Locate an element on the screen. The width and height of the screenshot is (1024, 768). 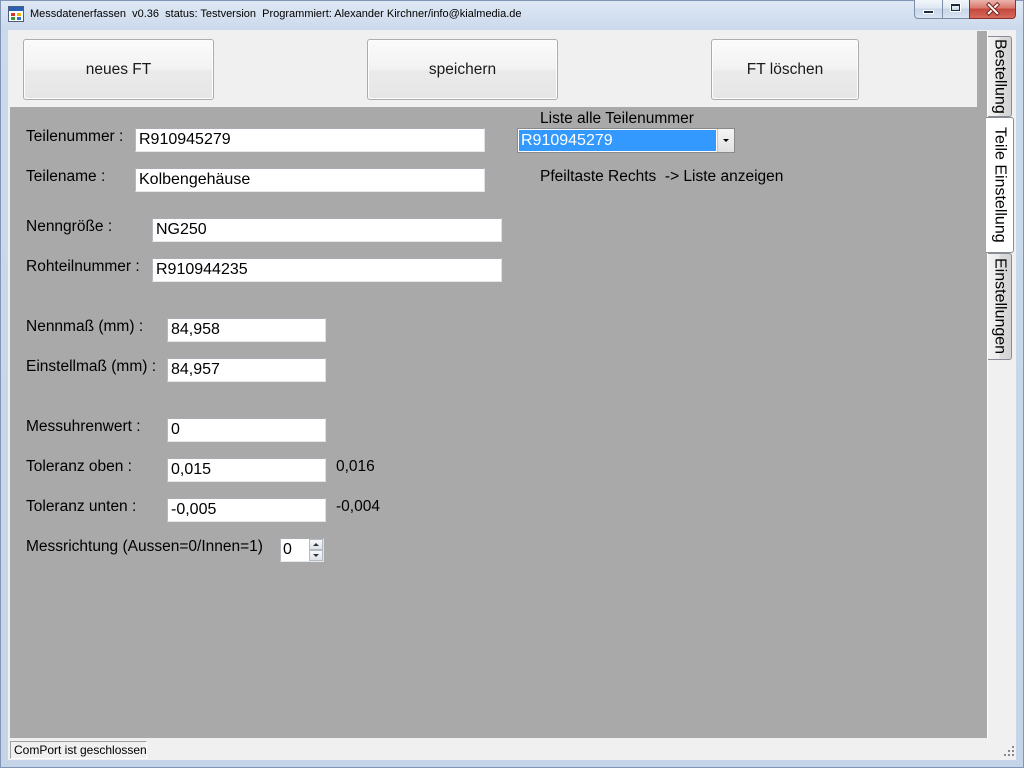
parts-list-label: Liste alle Teilenummer is located at coordinates (617, 118).